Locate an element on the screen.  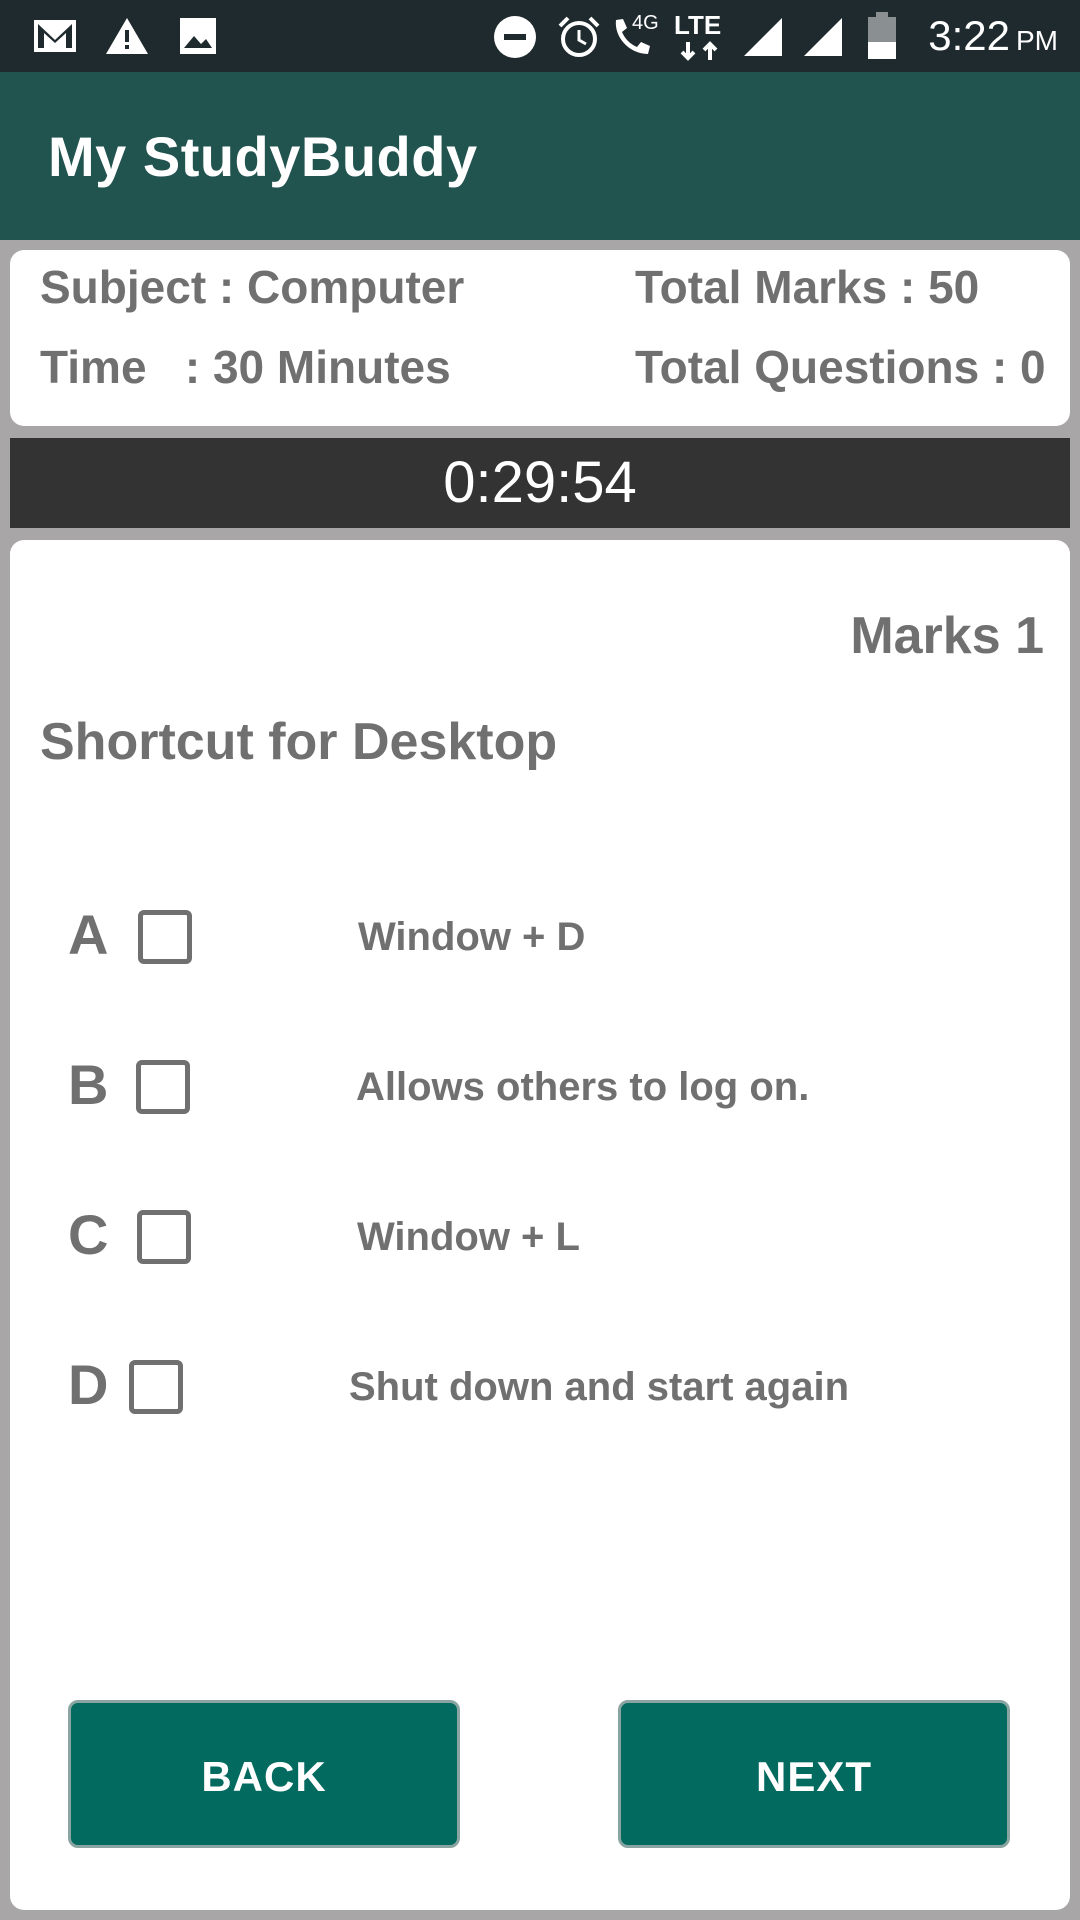
option-a-text: Window + D is located at coordinates (471, 937).